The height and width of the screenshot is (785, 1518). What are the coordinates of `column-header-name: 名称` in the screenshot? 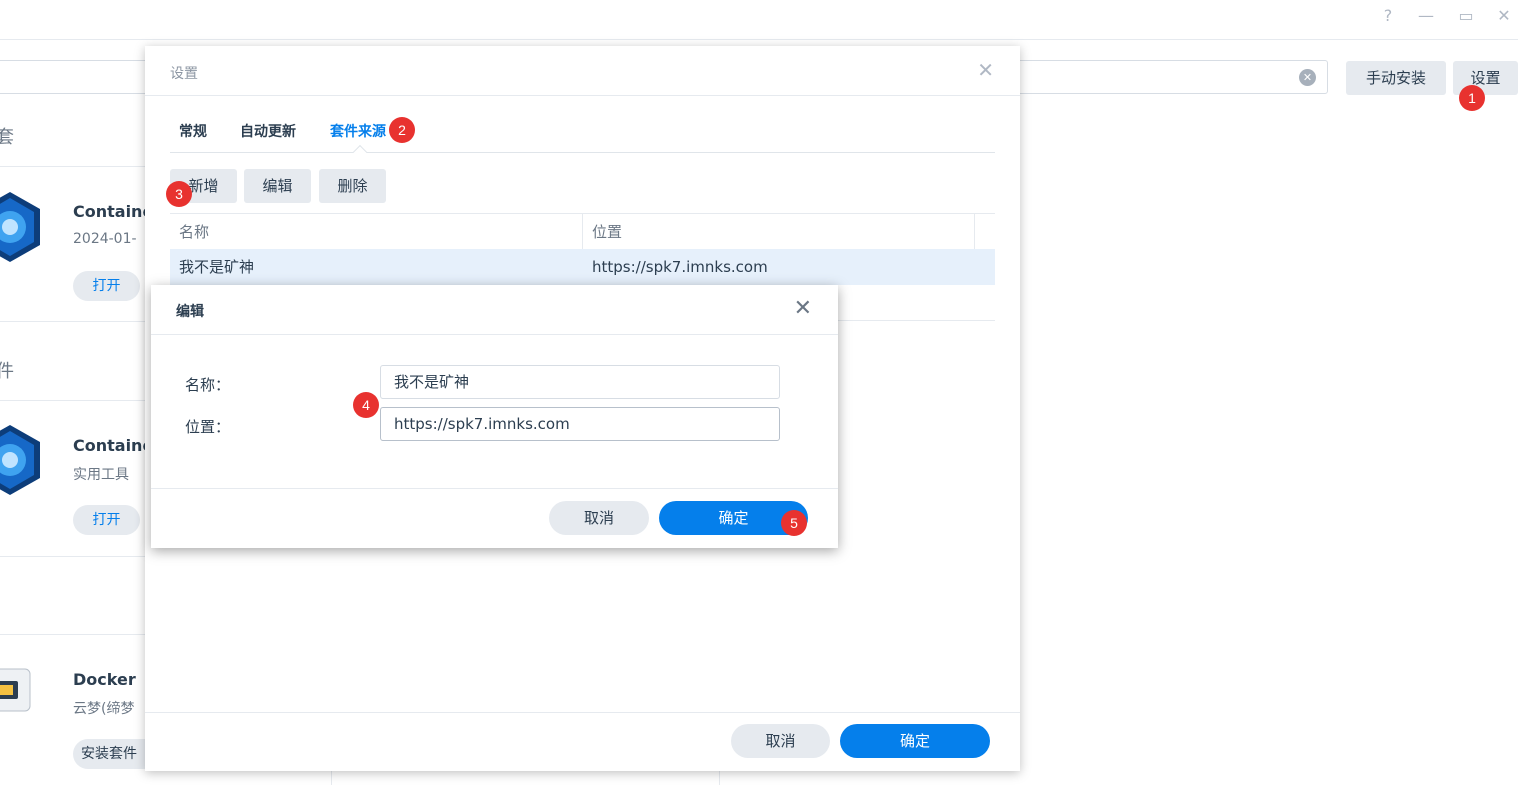 It's located at (376, 232).